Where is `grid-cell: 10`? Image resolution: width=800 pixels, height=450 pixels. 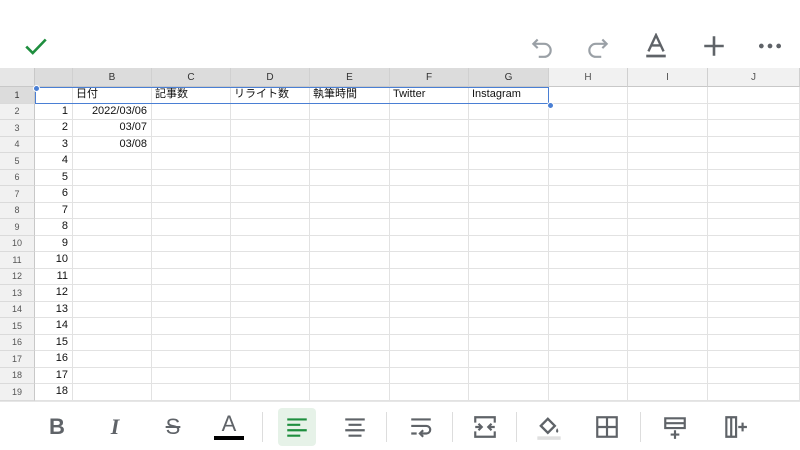 grid-cell: 10 is located at coordinates (54, 260).